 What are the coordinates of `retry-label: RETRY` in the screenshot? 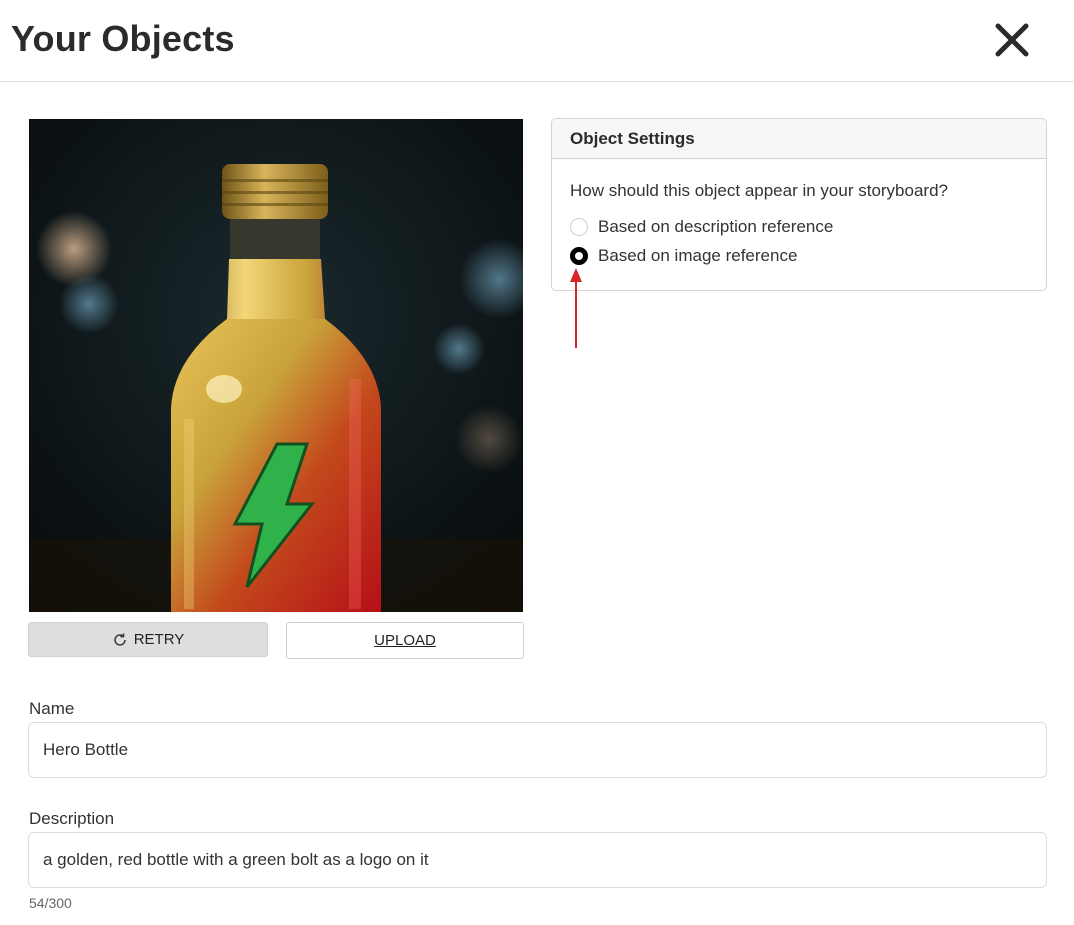 It's located at (159, 639).